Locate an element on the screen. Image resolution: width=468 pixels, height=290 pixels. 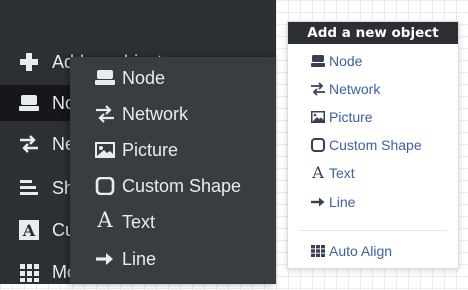
flyout-item-label: Custom Shape is located at coordinates (182, 186).